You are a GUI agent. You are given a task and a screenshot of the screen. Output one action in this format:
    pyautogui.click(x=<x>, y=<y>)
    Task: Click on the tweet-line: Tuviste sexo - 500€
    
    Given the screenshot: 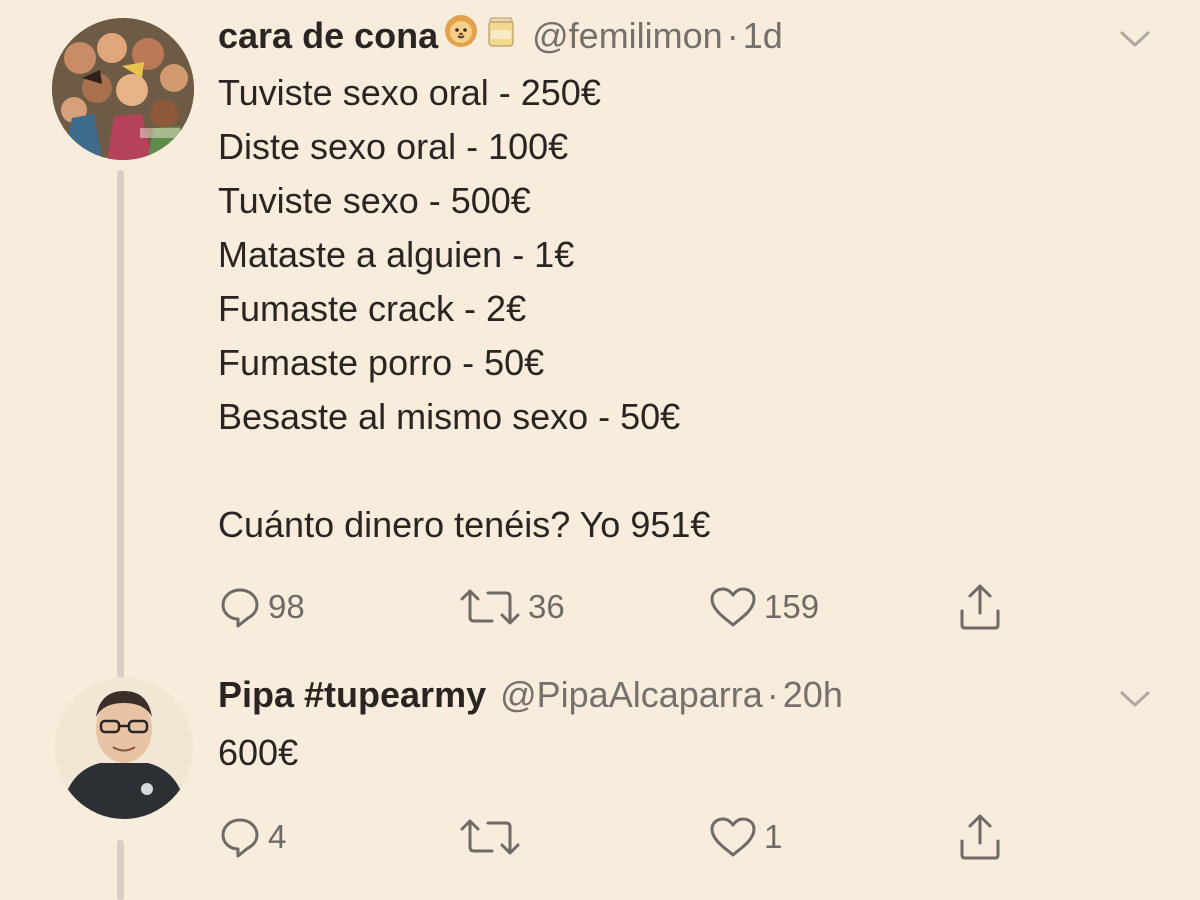 What is the action you would take?
    pyautogui.click(x=374, y=200)
    